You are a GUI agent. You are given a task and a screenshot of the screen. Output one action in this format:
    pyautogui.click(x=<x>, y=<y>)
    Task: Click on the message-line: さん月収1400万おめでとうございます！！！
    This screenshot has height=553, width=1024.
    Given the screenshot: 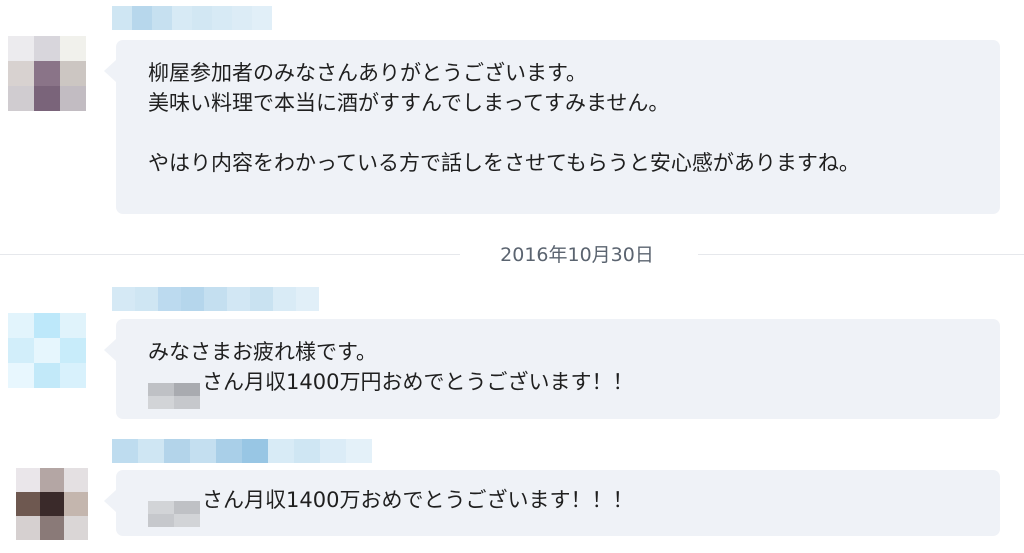 What is the action you would take?
    pyautogui.click(x=559, y=506)
    